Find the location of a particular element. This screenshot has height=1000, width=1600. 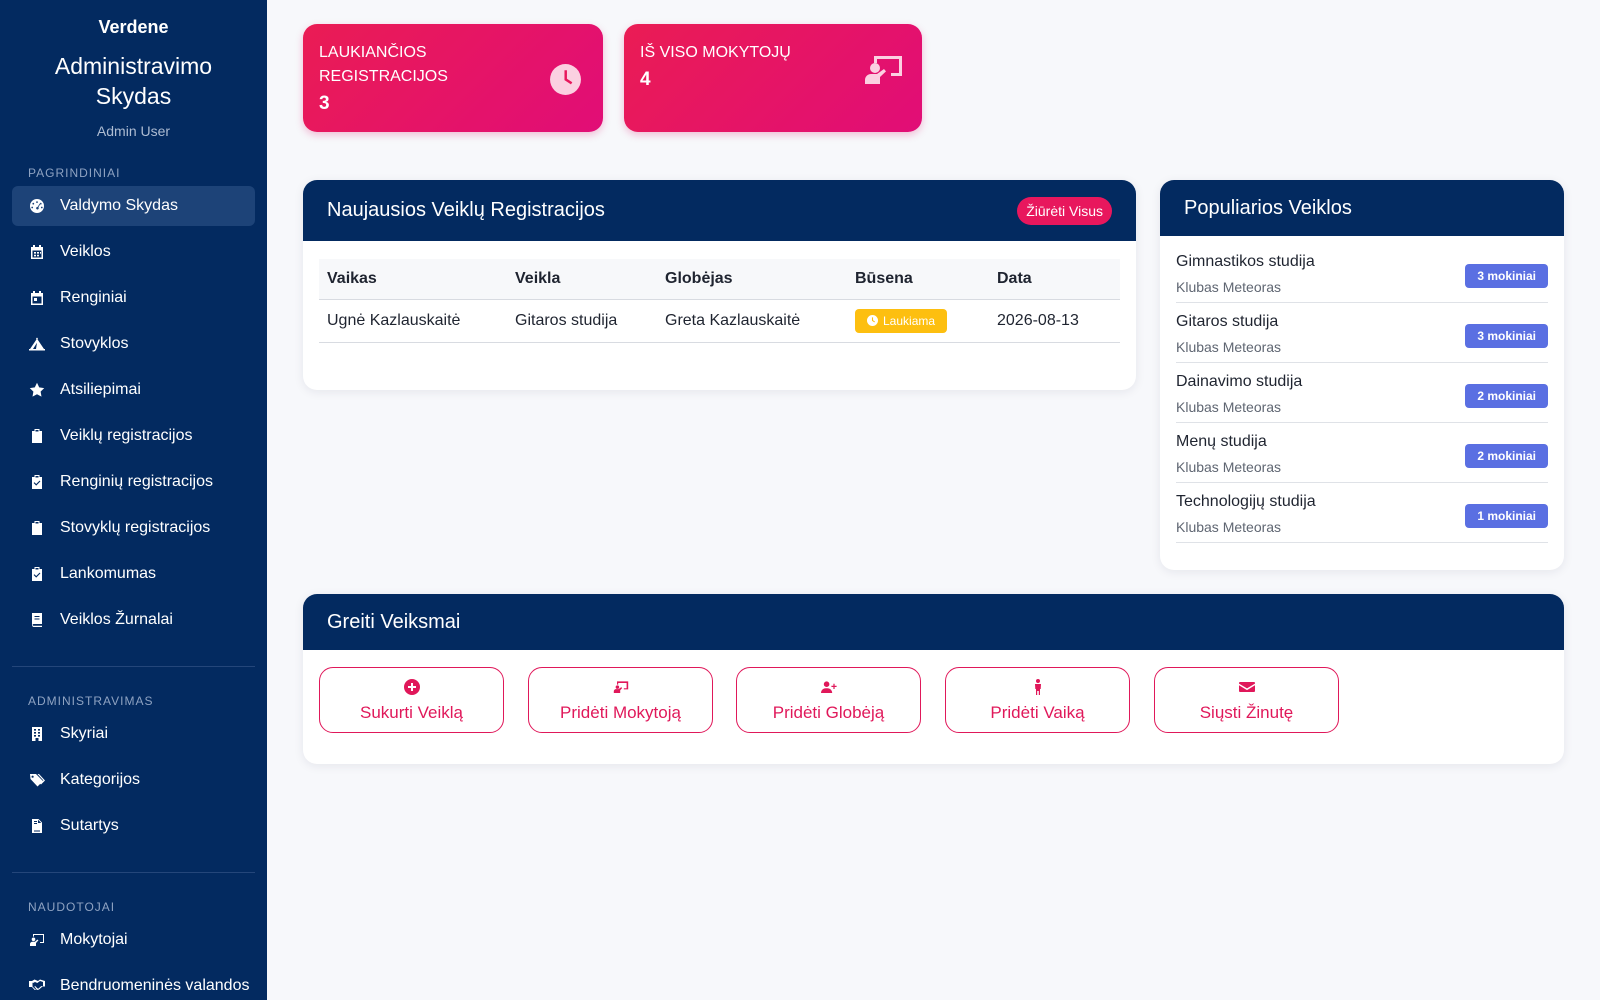

send-message-button: Siųsti Žinutę is located at coordinates (1246, 700).